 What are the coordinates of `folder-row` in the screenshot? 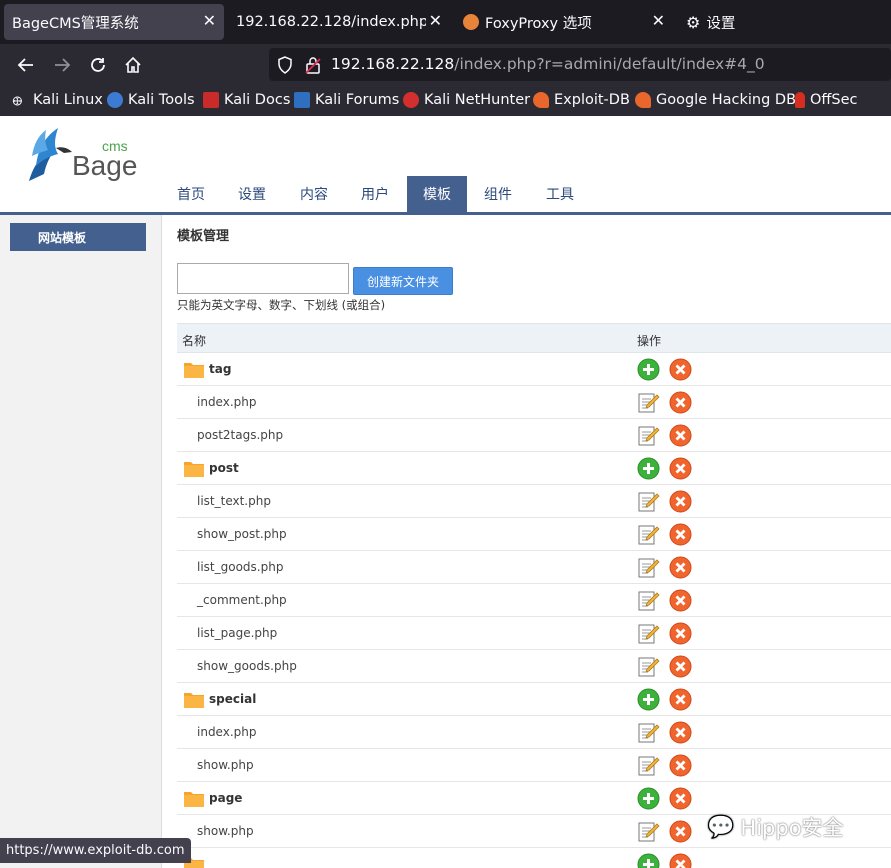 It's located at (534, 858).